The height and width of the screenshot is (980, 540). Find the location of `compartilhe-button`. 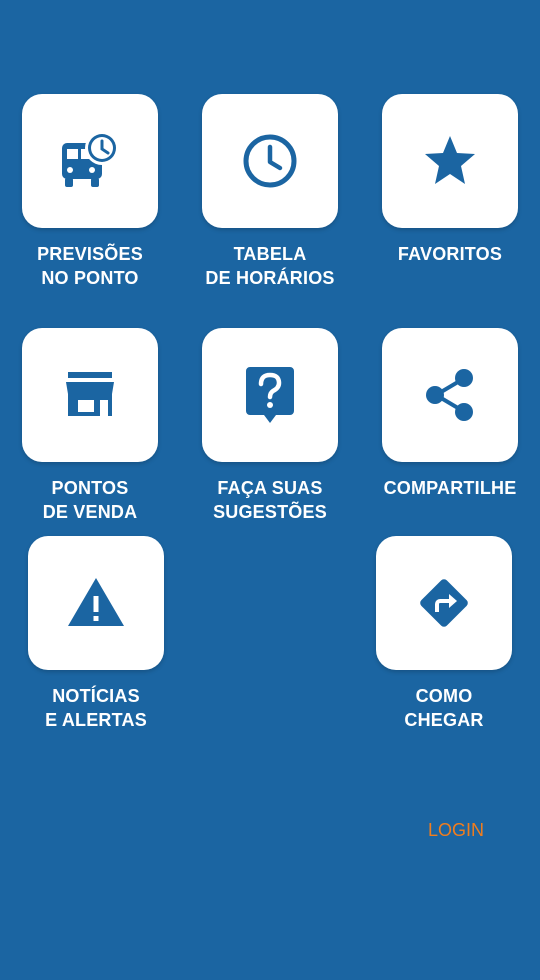

compartilhe-button is located at coordinates (450, 395).